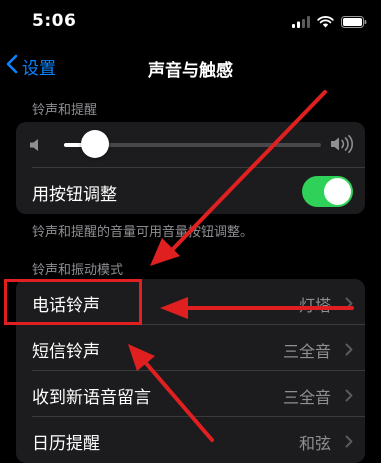 The image size is (381, 463). What do you see at coordinates (190, 22) in the screenshot?
I see `status-bar: 5:06` at bounding box center [190, 22].